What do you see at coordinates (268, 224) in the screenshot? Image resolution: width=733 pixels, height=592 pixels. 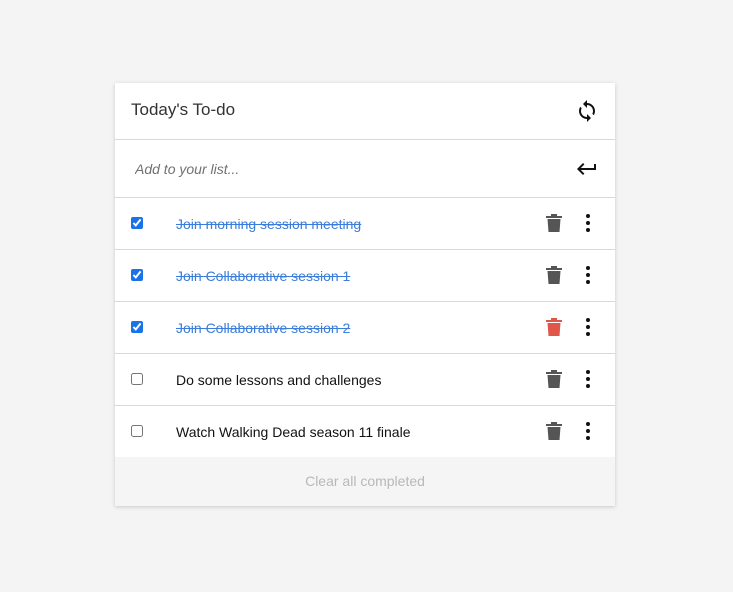 I see `todo-label: Join morning session meeting` at bounding box center [268, 224].